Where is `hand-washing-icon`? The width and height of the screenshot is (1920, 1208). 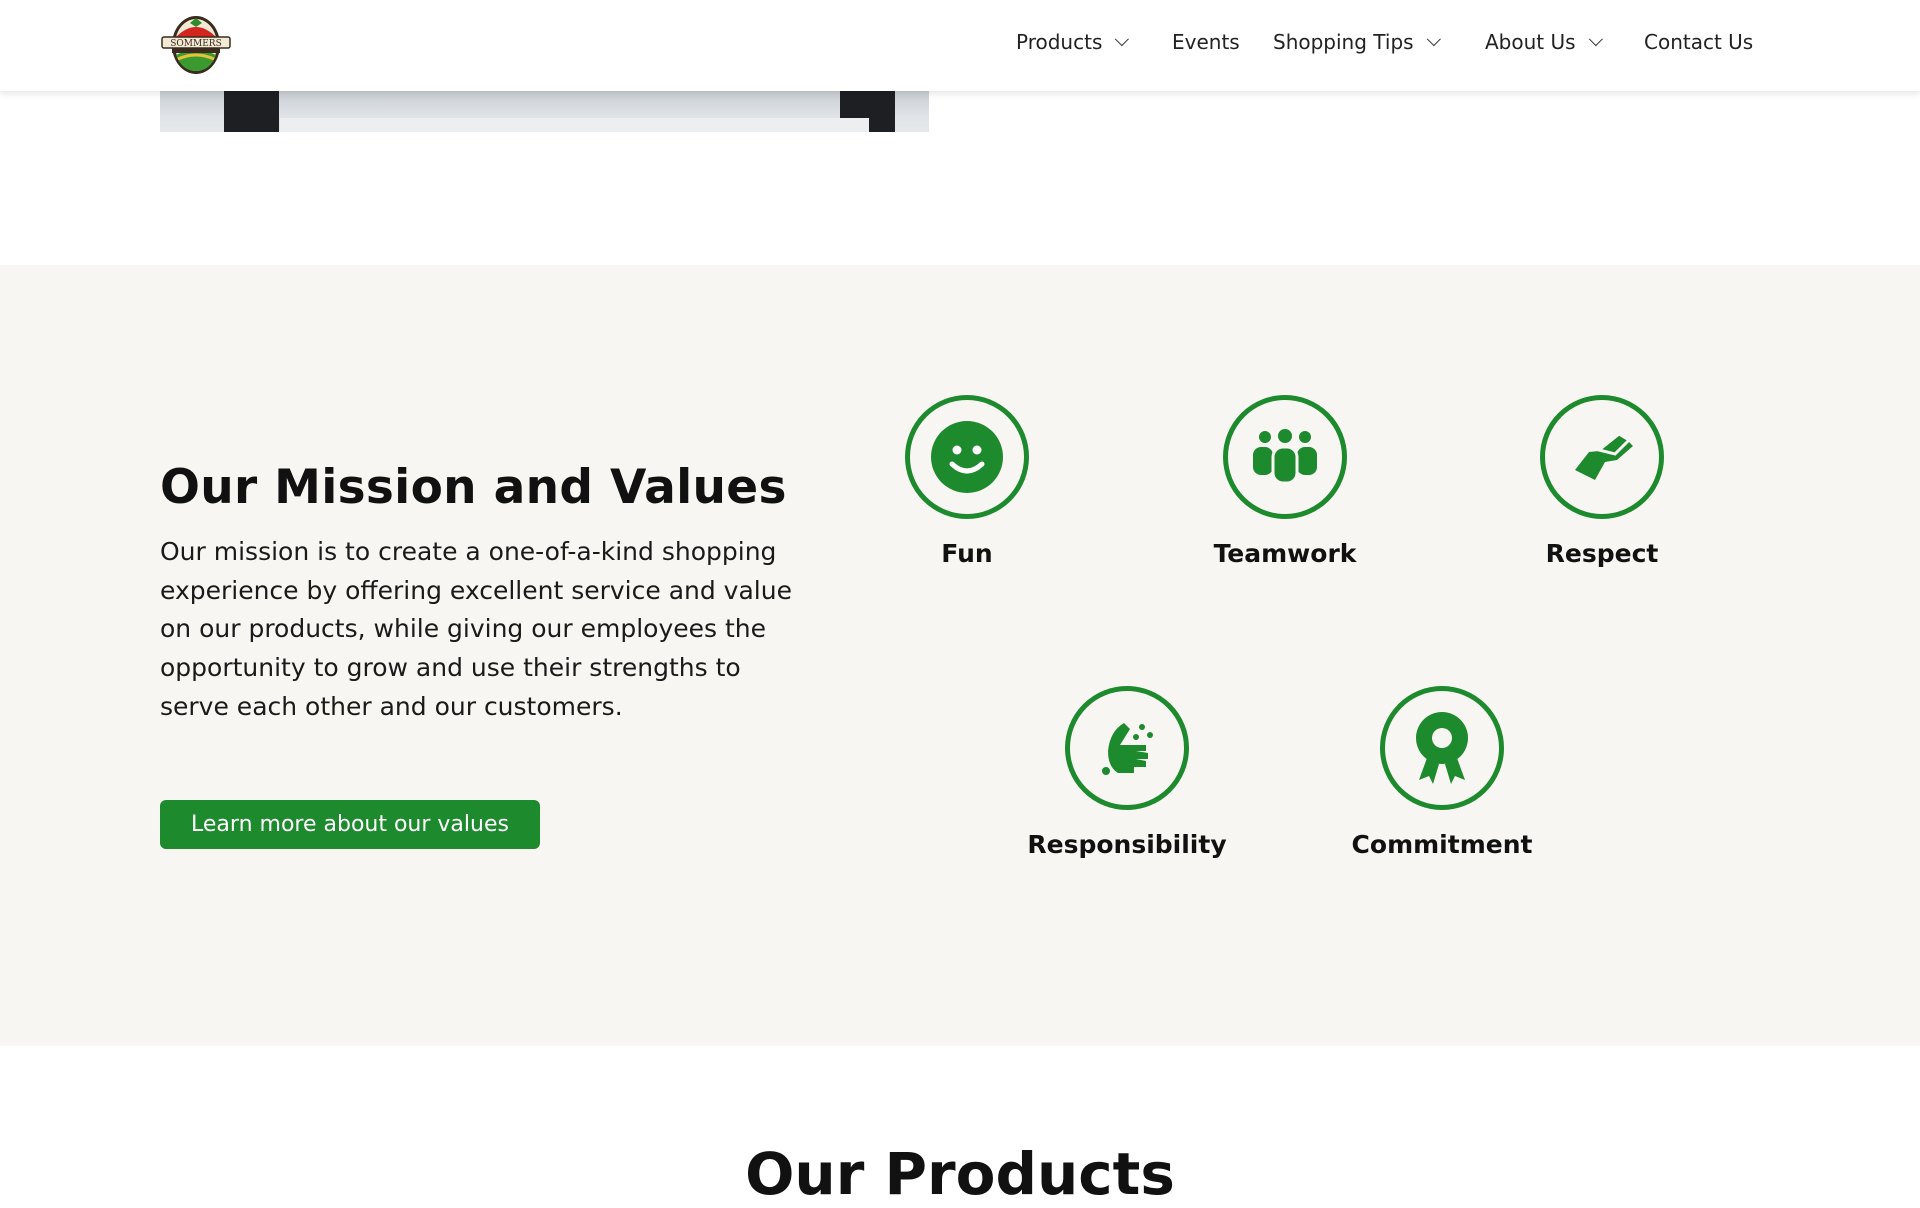 hand-washing-icon is located at coordinates (1127, 749).